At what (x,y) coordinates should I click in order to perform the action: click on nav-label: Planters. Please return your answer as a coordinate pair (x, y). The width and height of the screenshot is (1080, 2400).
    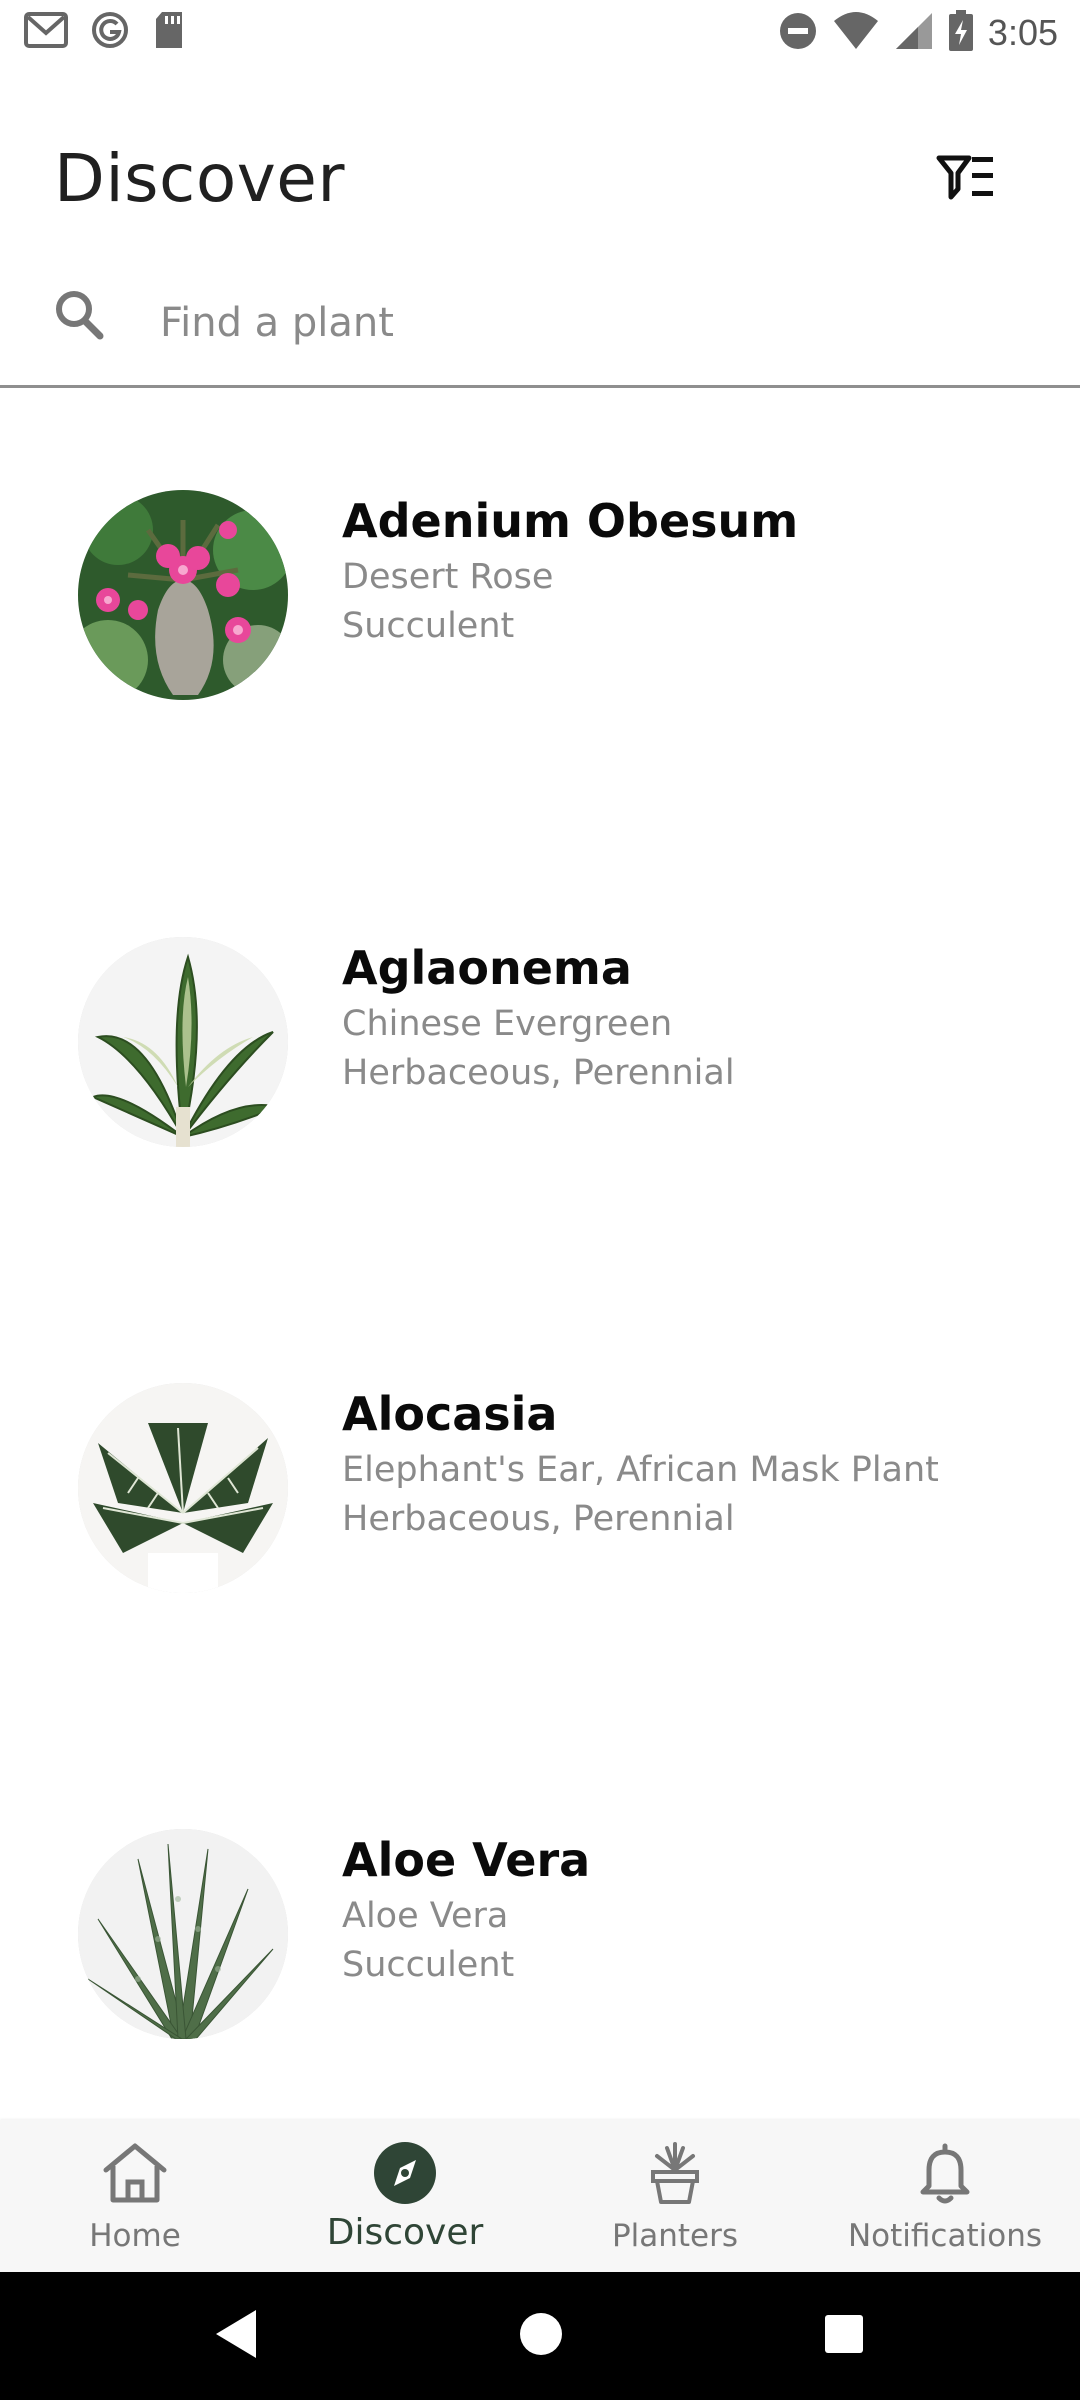
    Looking at the image, I should click on (675, 2236).